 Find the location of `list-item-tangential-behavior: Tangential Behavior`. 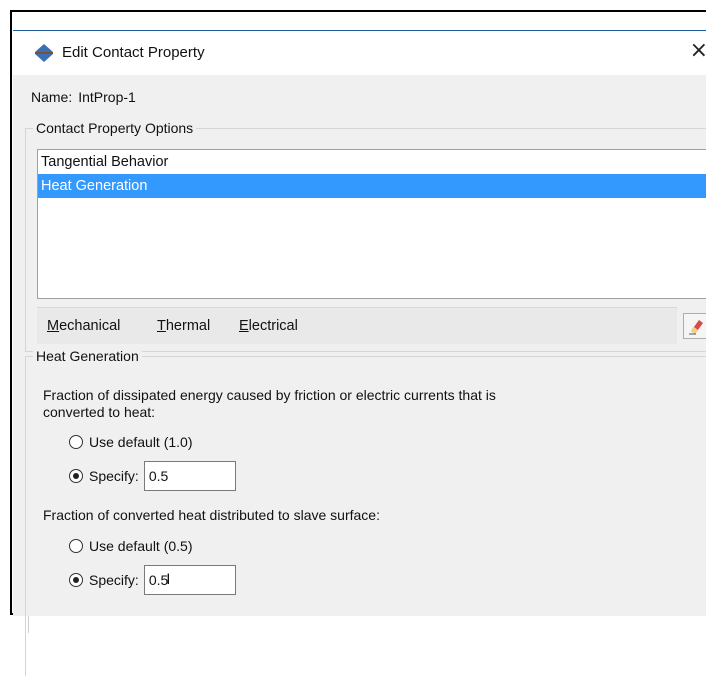

list-item-tangential-behavior: Tangential Behavior is located at coordinates (372, 162).